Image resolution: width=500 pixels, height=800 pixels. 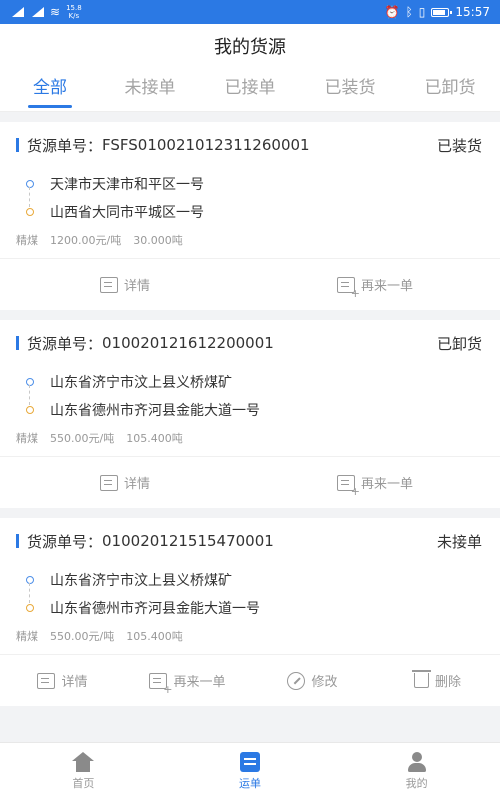 What do you see at coordinates (127, 213) in the screenshot?
I see `destination-address: 山西省大同市平城区一号` at bounding box center [127, 213].